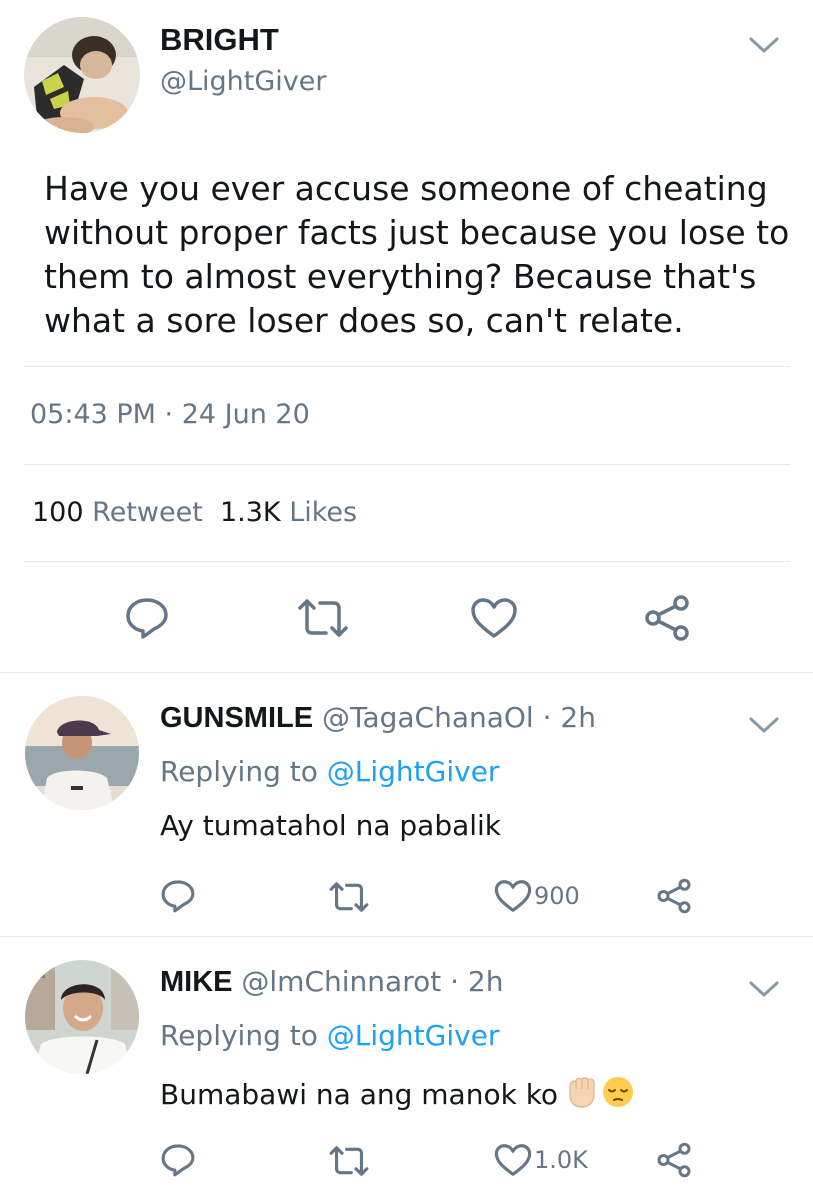 This screenshot has width=813, height=1200. I want to click on reply-header: MIKE @lmChinnarot · 2h, so click(331, 982).